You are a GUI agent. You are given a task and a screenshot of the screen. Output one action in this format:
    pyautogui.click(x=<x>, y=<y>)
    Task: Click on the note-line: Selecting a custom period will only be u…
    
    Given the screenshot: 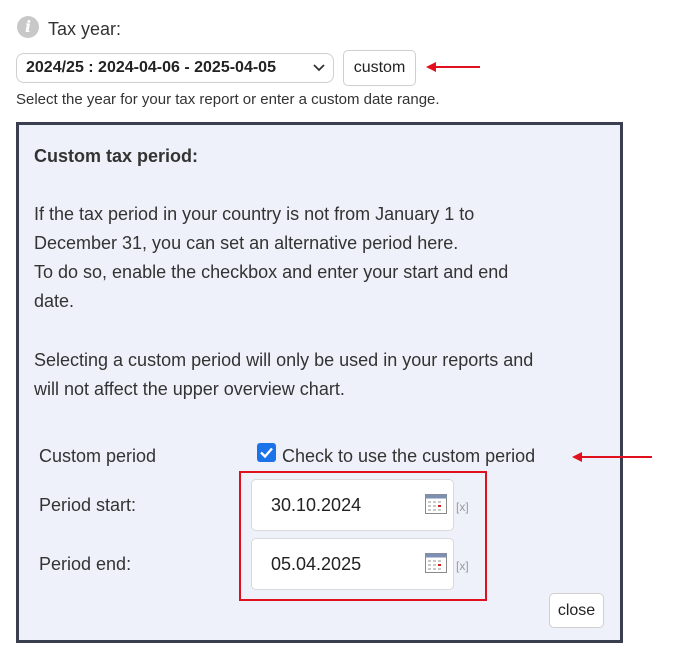 What is the action you would take?
    pyautogui.click(x=284, y=360)
    